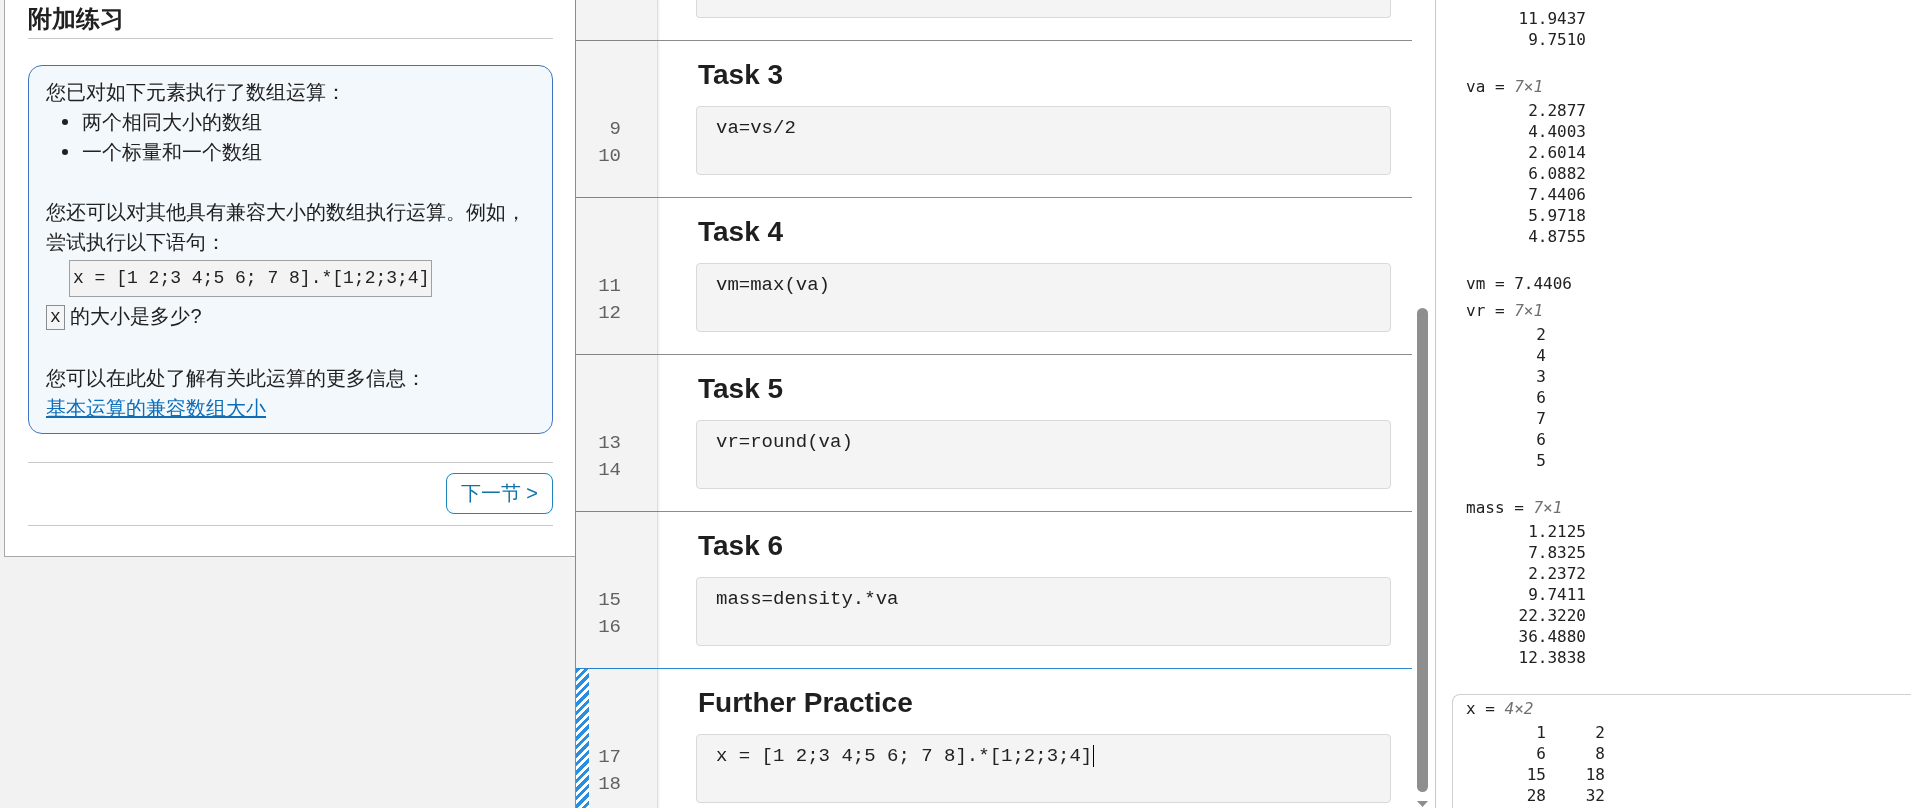  Describe the element at coordinates (1536, 774) in the screenshot. I see `matrix-value: 15` at that location.